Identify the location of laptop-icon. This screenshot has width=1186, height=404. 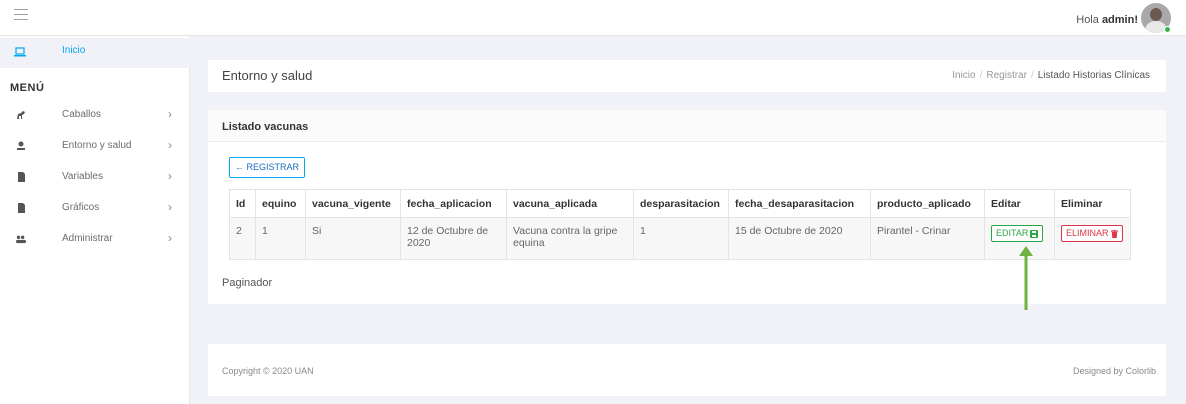
(20, 52).